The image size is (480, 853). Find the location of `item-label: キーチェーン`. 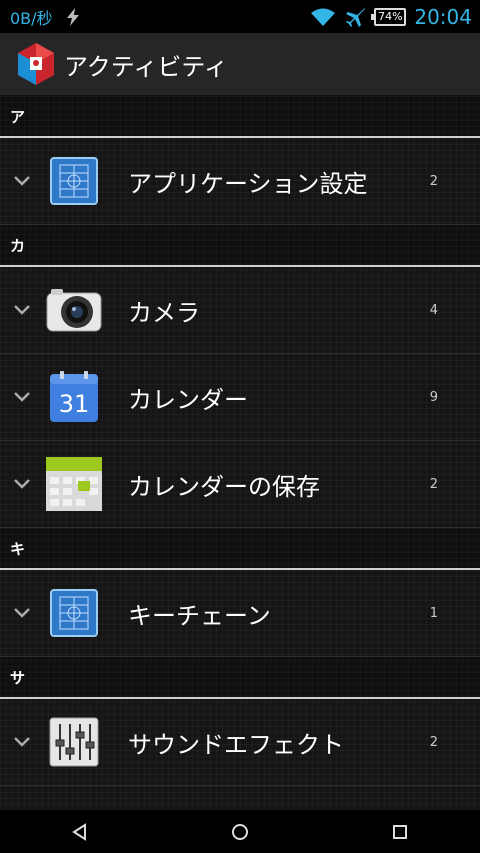

item-label: キーチェーン is located at coordinates (199, 615).